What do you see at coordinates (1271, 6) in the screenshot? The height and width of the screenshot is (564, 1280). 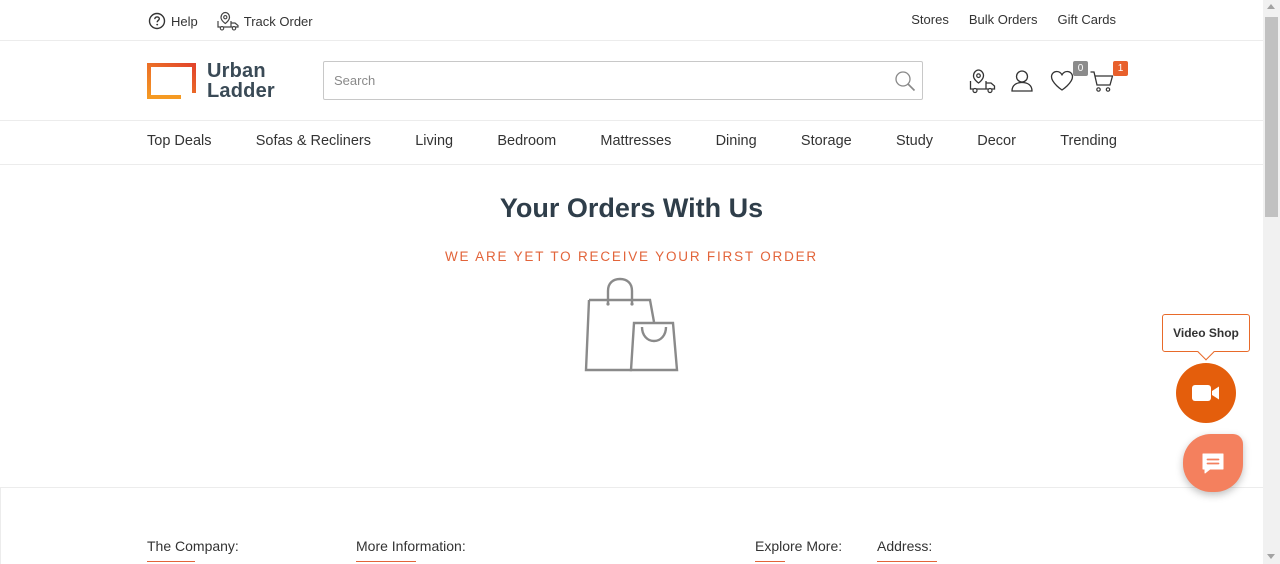 I see `scroll-up-arrow-icon` at bounding box center [1271, 6].